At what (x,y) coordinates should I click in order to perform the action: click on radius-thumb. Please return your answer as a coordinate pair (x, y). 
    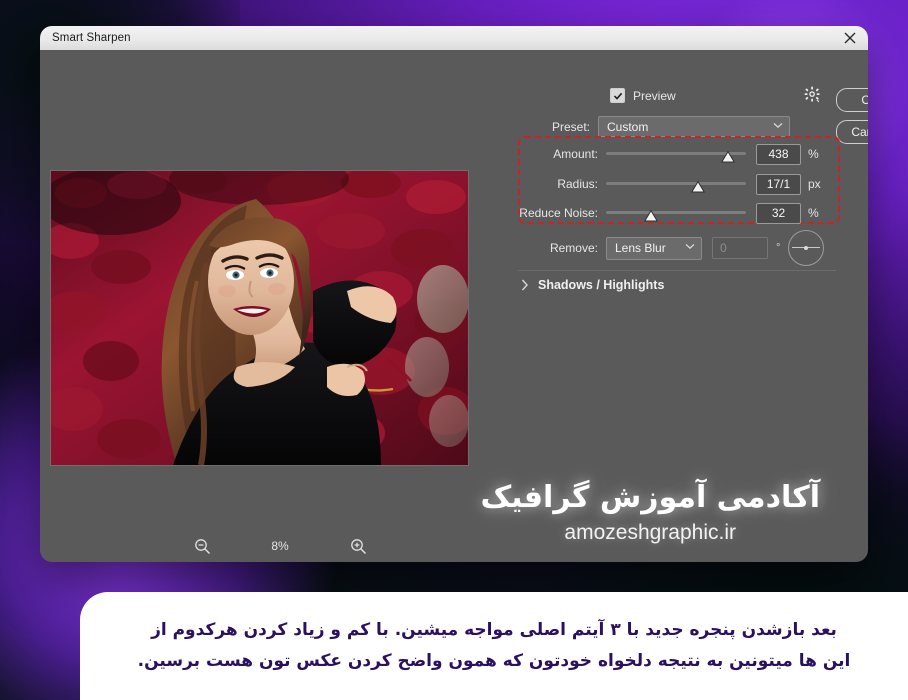
    Looking at the image, I should click on (698, 187).